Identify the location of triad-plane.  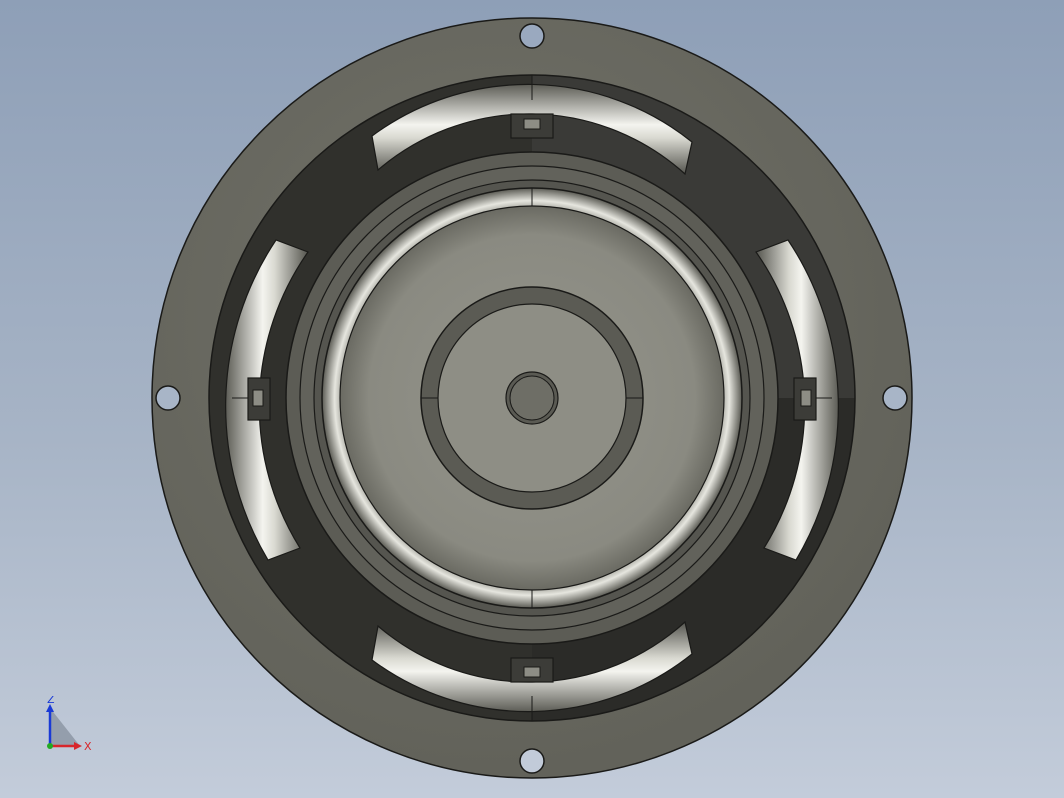
(65, 727).